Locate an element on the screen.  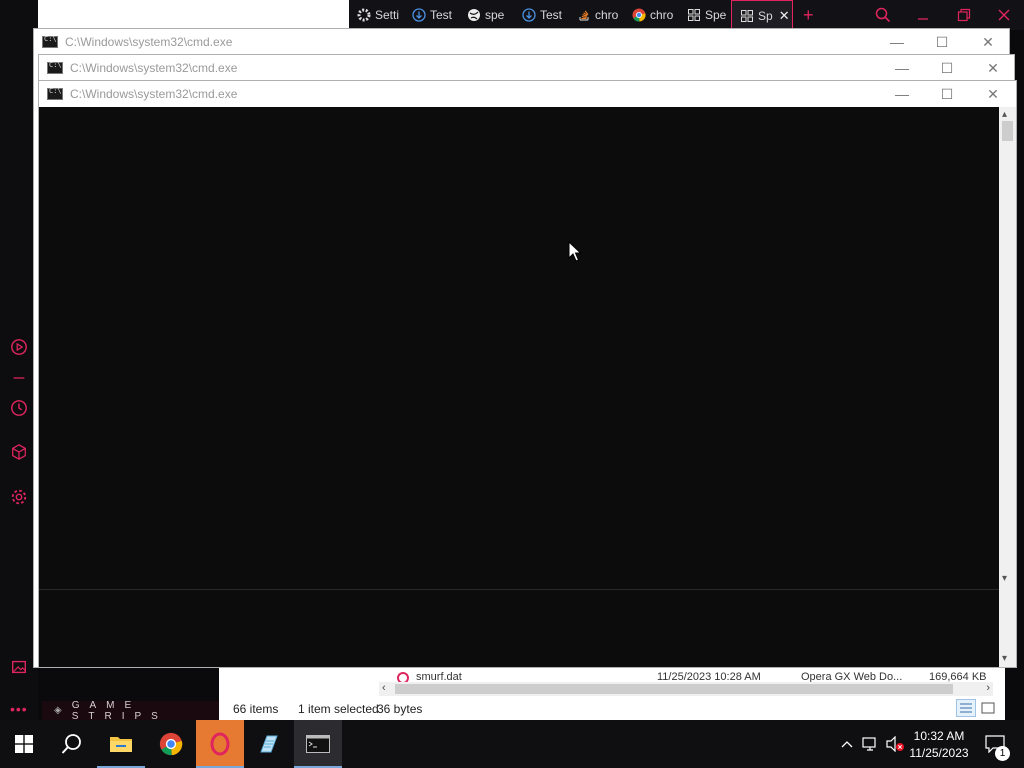
chevron-up-icon is located at coordinates (847, 744).